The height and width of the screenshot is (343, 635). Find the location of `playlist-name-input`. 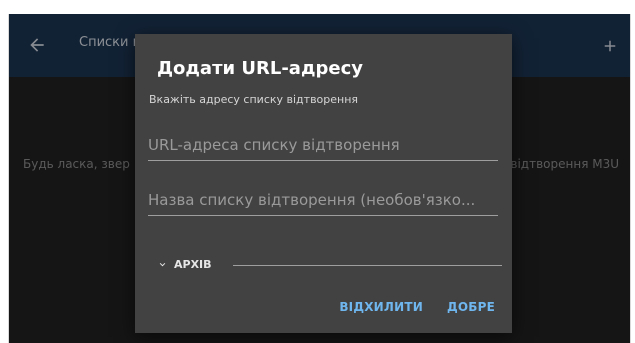

playlist-name-input is located at coordinates (323, 200).